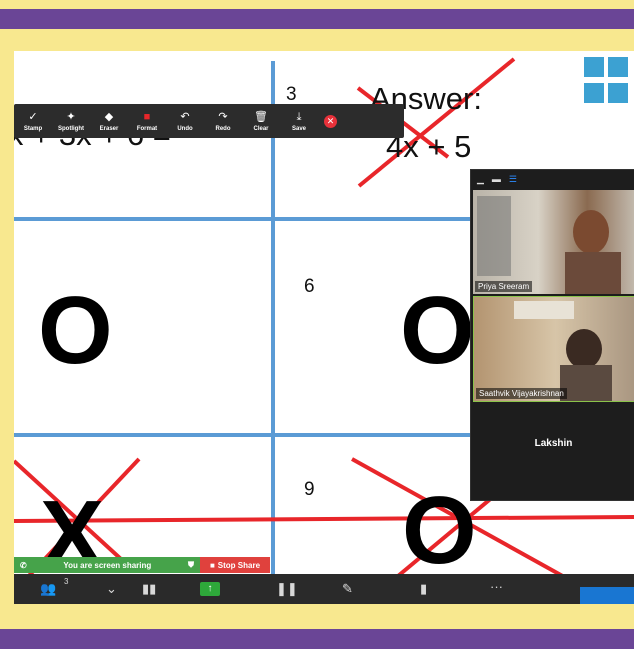 This screenshot has width=634, height=649. I want to click on spotlight-button: ✦ Spotlight, so click(71, 121).